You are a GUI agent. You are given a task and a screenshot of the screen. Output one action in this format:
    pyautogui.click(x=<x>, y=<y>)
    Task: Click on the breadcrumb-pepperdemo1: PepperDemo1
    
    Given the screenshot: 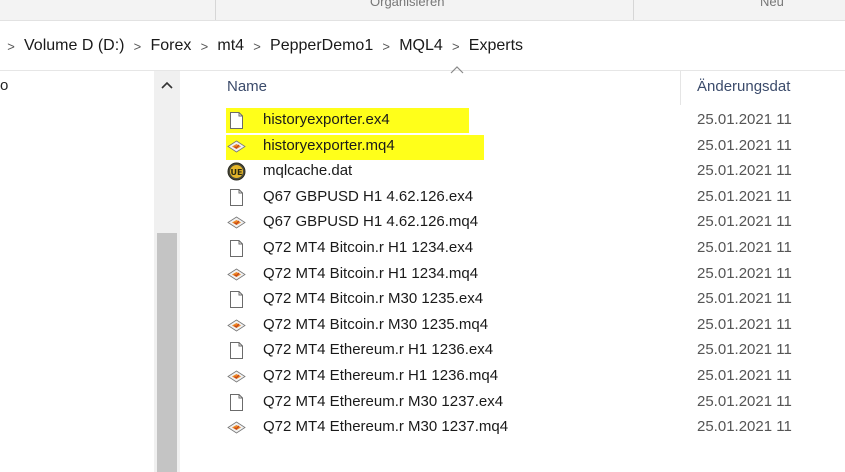 What is the action you would take?
    pyautogui.click(x=321, y=46)
    